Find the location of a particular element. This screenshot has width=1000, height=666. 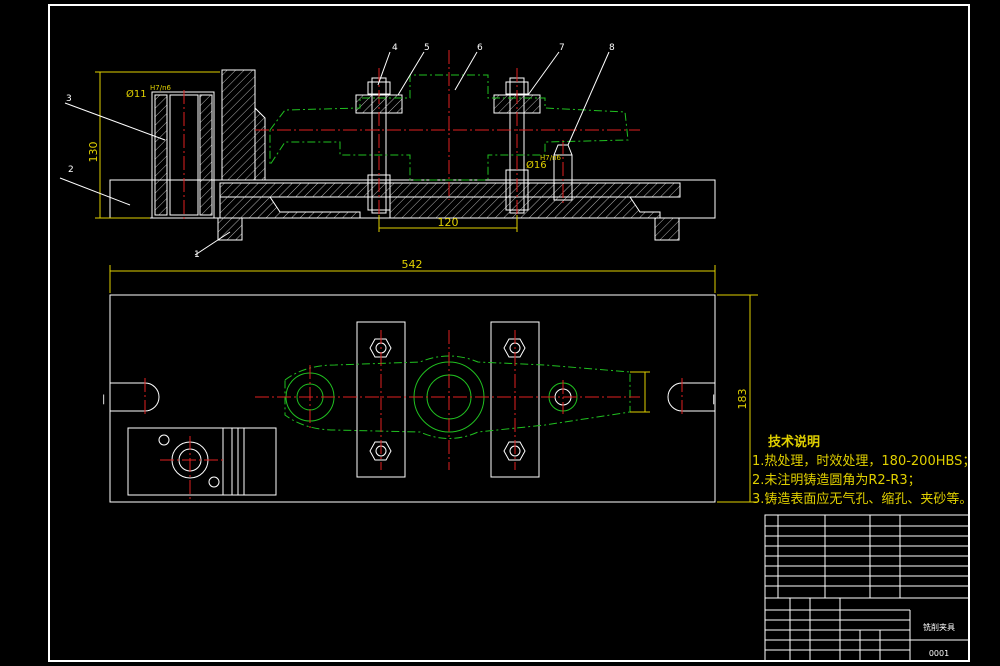

dim-120-label: 120 is located at coordinates (448, 222).